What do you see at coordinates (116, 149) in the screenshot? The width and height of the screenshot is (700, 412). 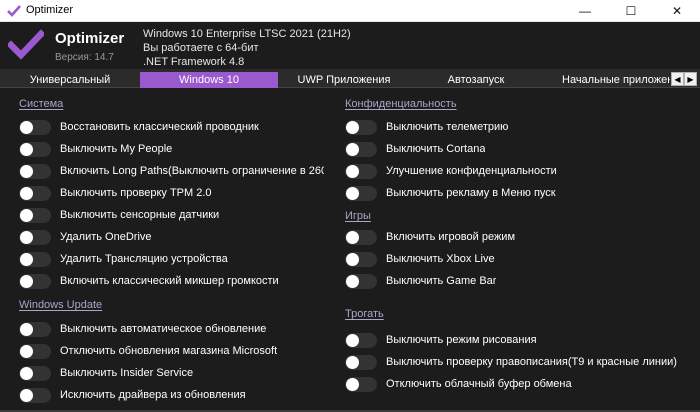 I see `option-label: Выключить My People` at bounding box center [116, 149].